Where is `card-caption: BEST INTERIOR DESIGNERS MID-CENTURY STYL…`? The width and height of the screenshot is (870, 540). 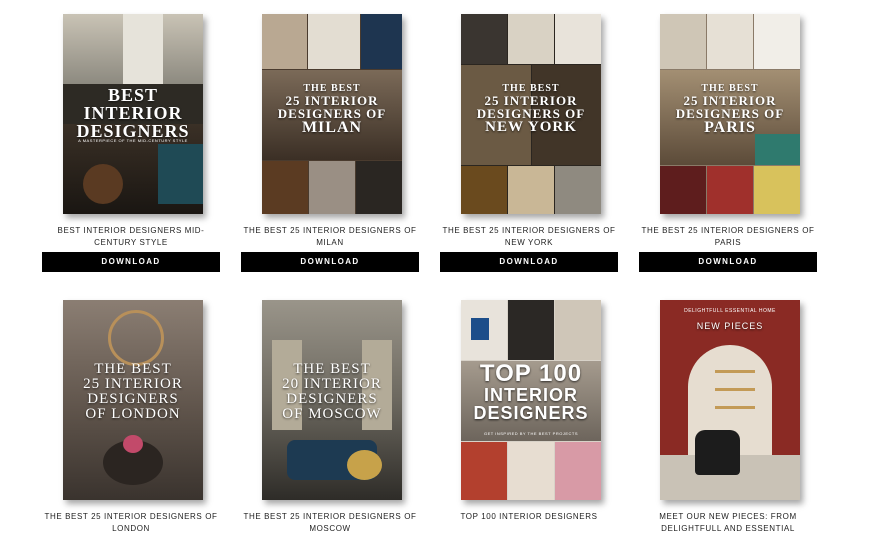
card-caption: BEST INTERIOR DESIGNERS MID-CENTURY STYL… is located at coordinates (131, 236).